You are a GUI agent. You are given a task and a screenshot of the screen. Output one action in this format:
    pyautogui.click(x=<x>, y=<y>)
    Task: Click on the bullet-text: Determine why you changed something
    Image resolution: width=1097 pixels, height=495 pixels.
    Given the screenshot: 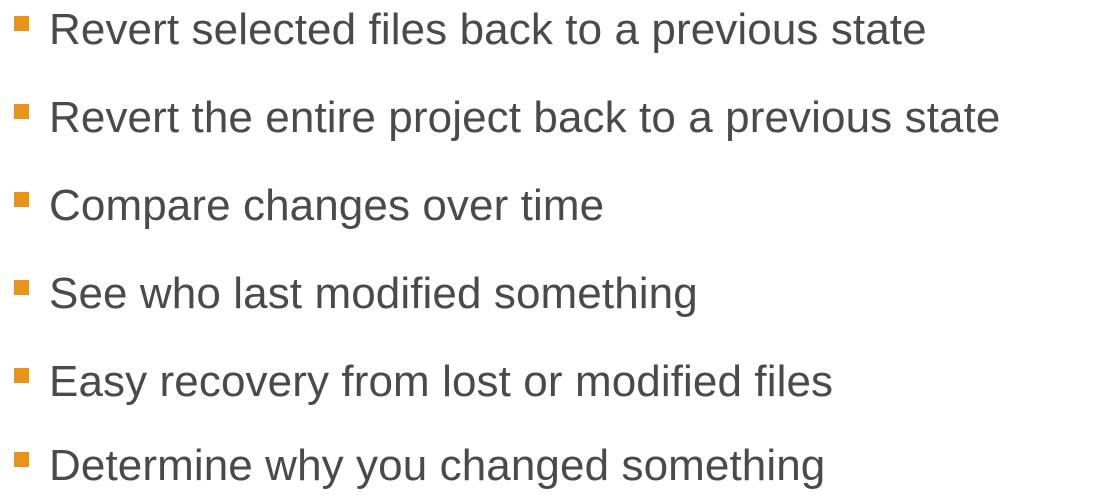 What is the action you would take?
    pyautogui.click(x=437, y=465)
    